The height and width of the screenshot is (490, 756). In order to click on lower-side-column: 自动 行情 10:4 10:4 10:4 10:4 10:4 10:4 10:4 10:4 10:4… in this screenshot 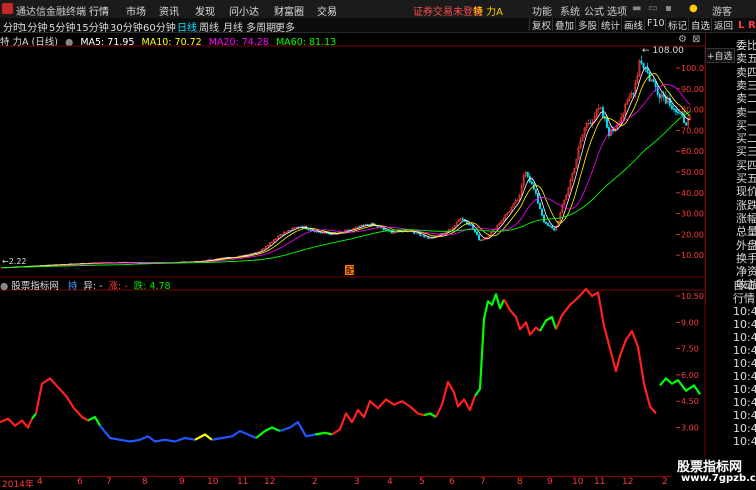, I will do `click(744, 363)`.